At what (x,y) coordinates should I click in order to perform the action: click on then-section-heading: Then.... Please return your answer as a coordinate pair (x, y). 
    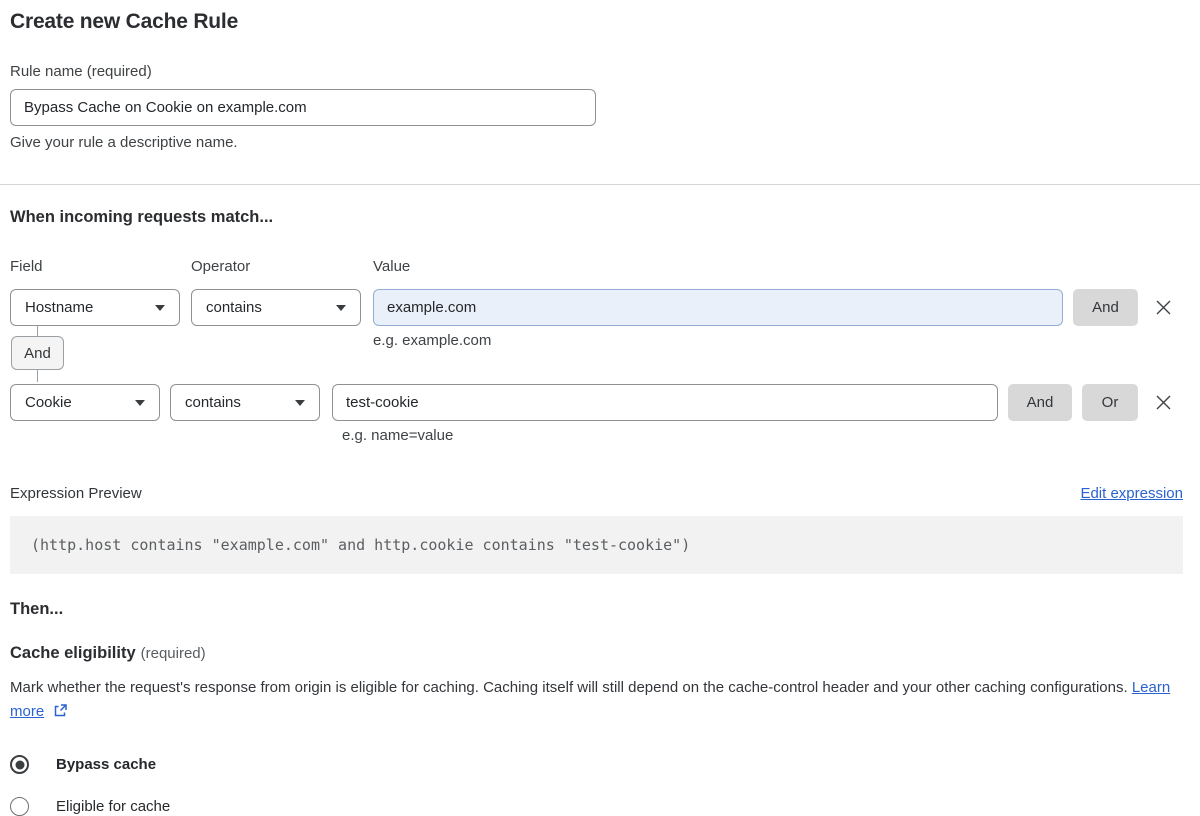
    Looking at the image, I should click on (37, 609).